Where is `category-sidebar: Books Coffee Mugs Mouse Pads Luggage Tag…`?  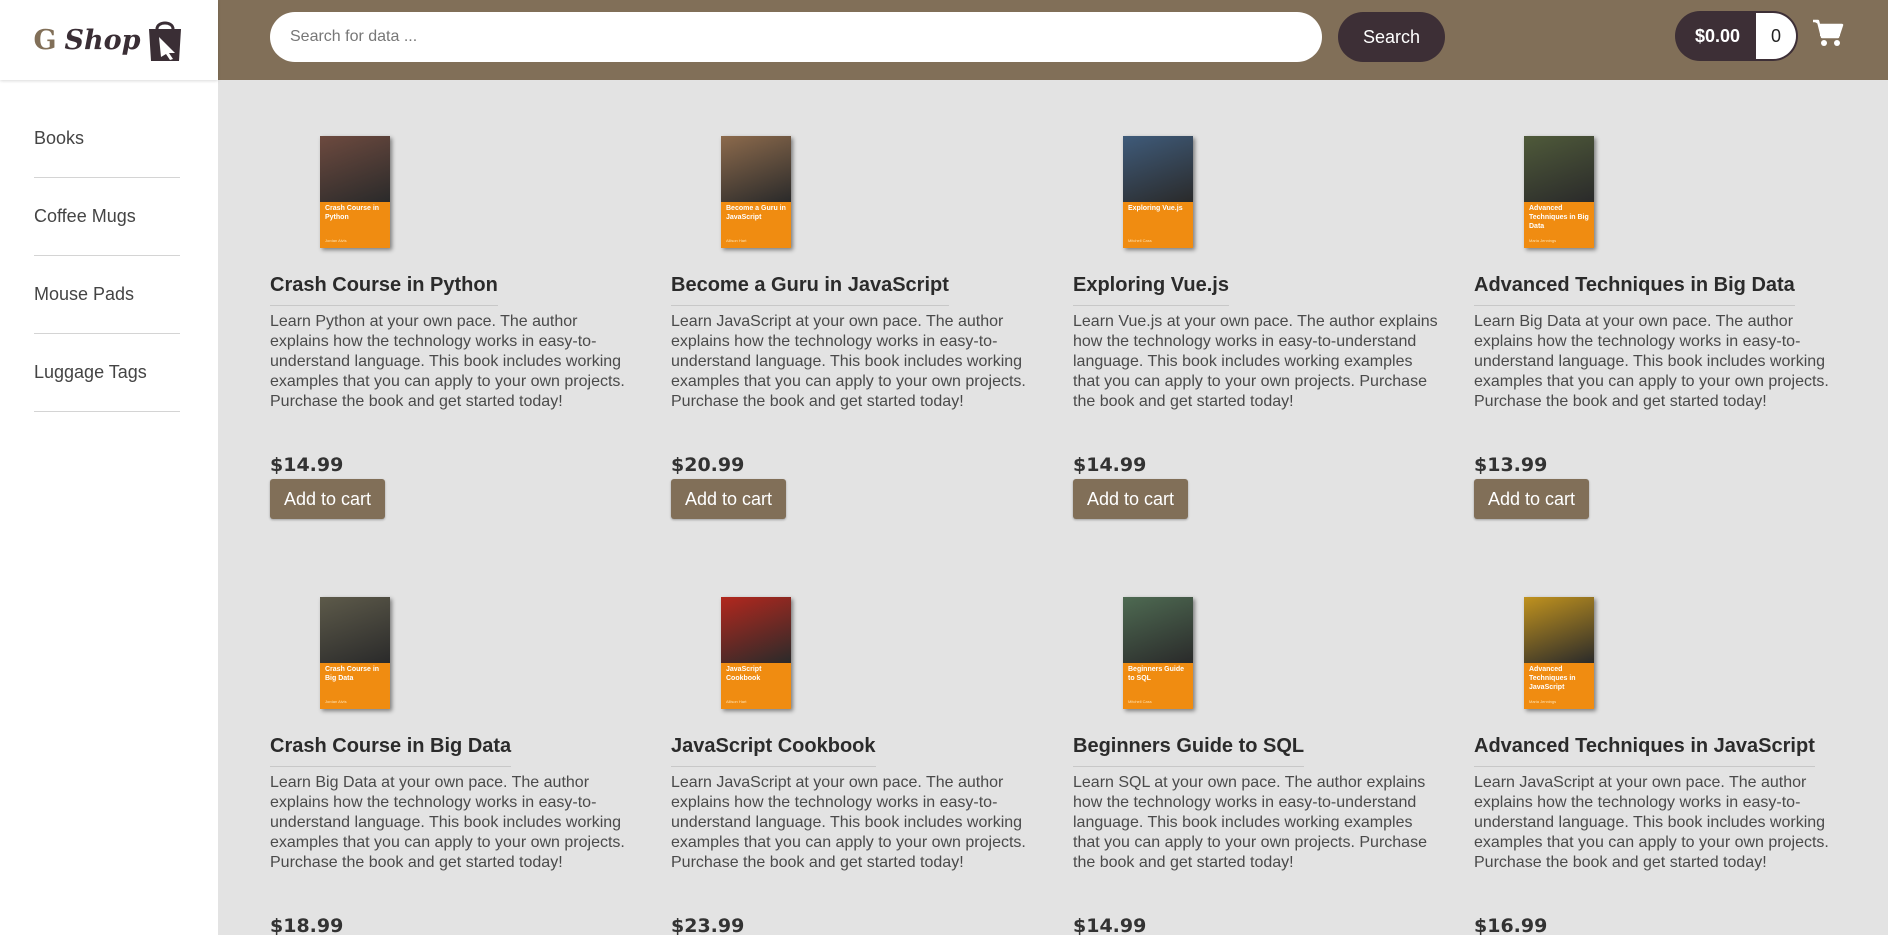
category-sidebar: Books Coffee Mugs Mouse Pads Luggage Tag… is located at coordinates (109, 507).